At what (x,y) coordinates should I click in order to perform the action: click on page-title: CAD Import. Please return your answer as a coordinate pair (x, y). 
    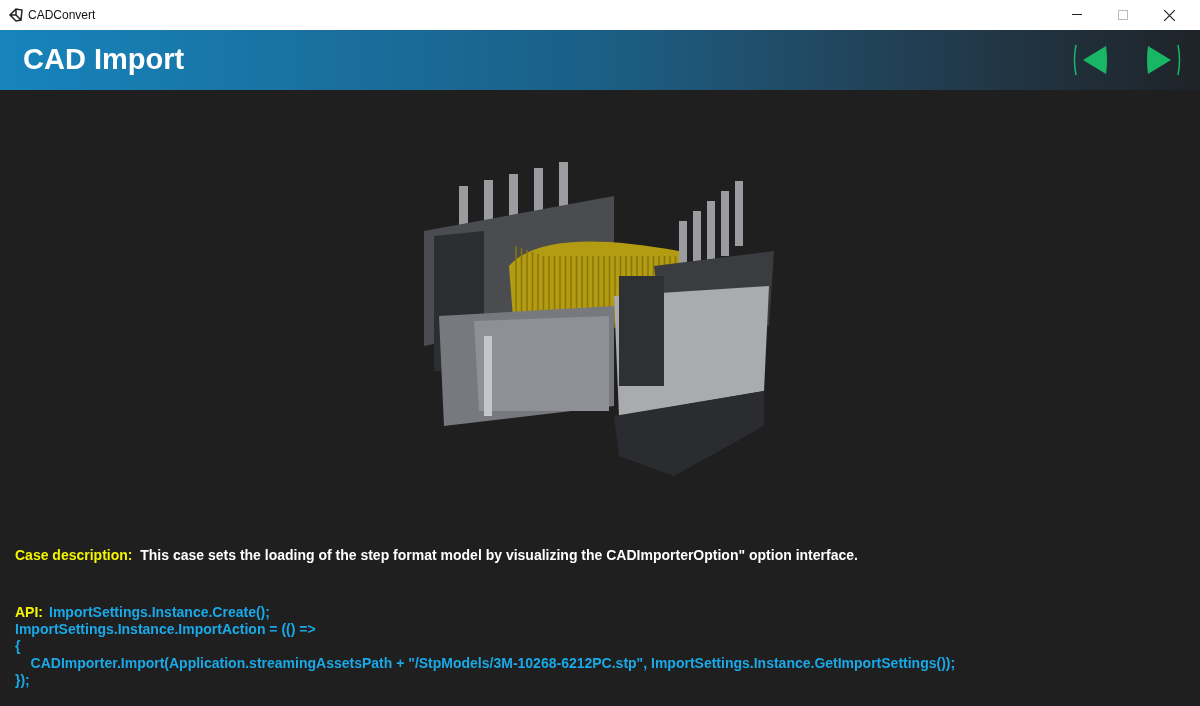
    Looking at the image, I should click on (104, 60).